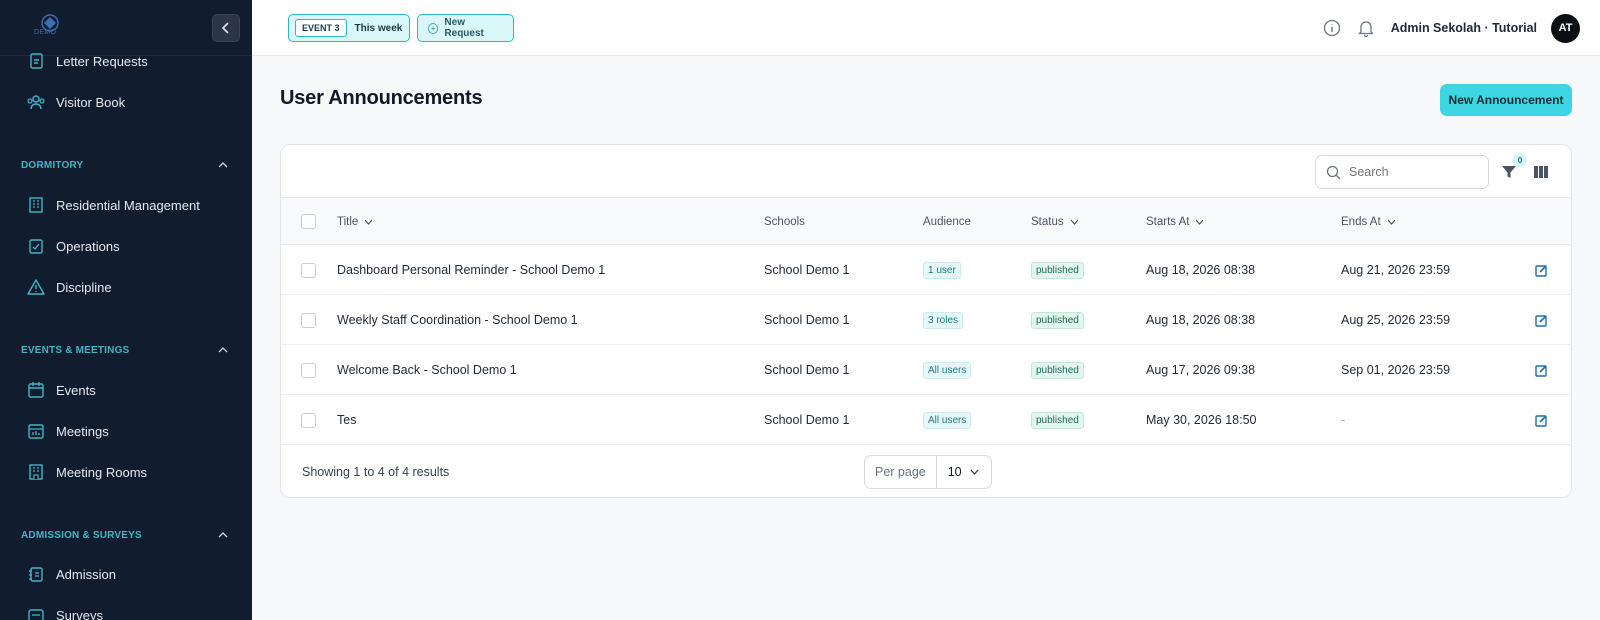  I want to click on column-label: Audience, so click(947, 221).